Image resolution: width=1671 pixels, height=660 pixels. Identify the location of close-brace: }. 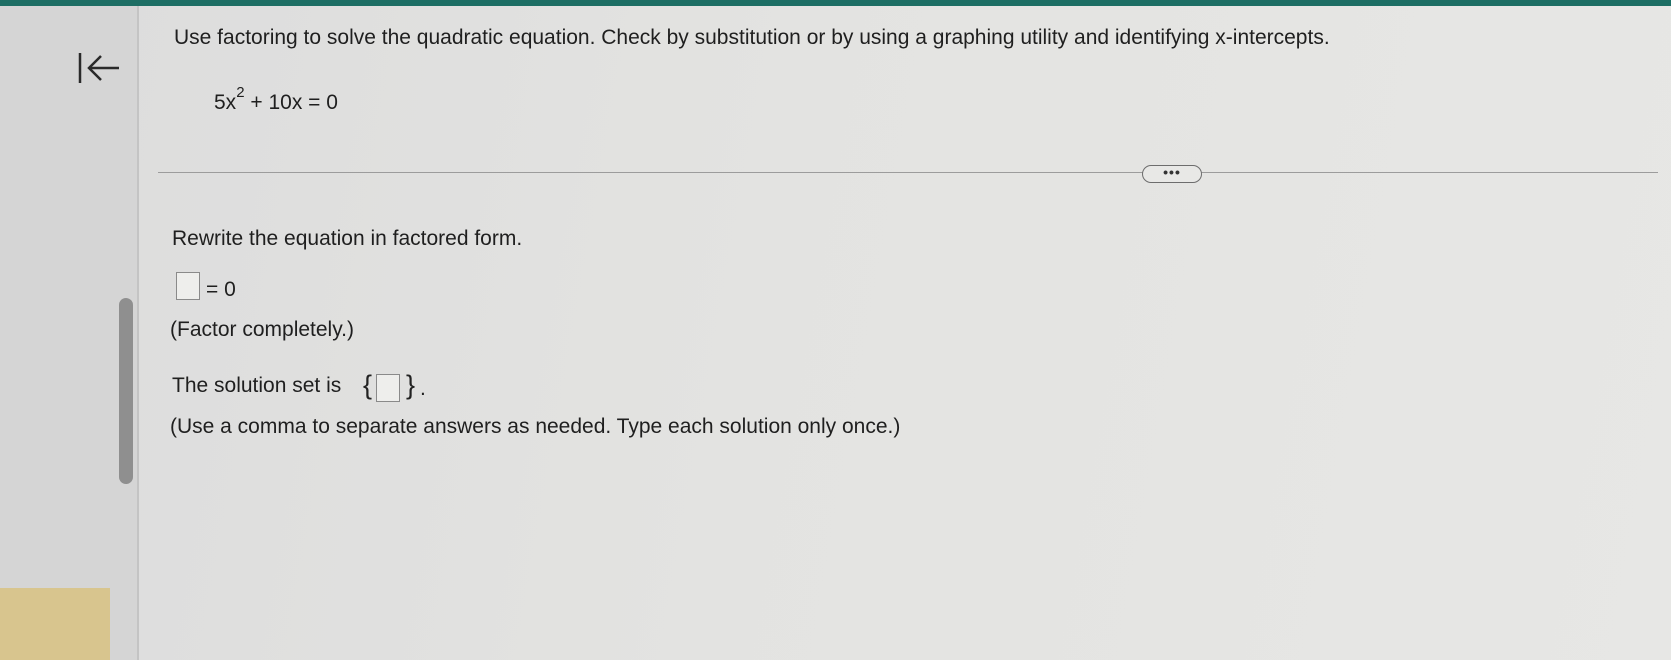
(411, 385).